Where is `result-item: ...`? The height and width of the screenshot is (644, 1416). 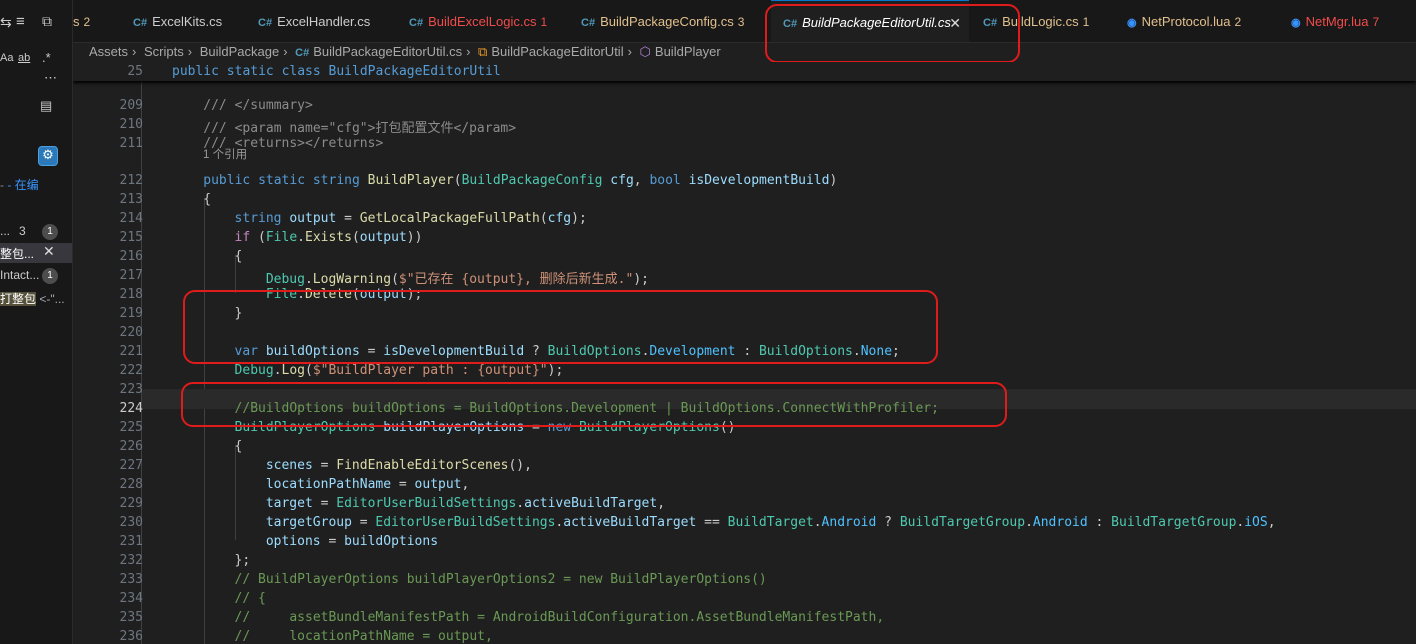
result-item: ... is located at coordinates (5, 231).